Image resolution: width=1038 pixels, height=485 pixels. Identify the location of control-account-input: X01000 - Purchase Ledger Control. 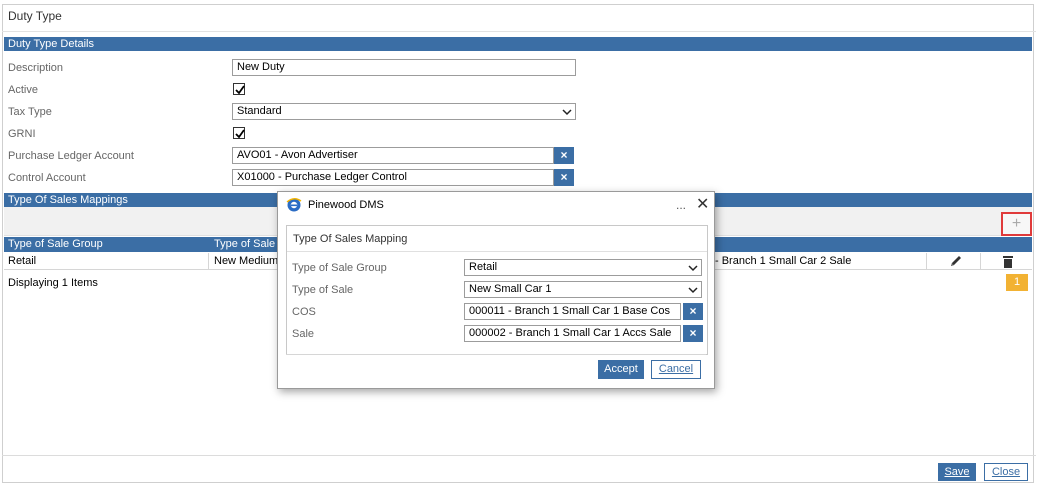
(393, 177).